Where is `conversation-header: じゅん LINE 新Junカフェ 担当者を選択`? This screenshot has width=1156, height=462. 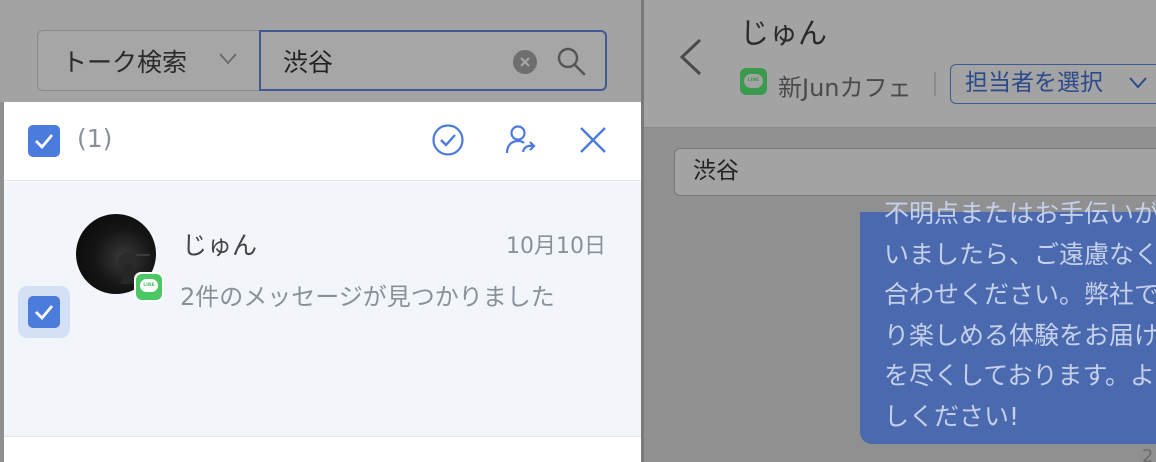
conversation-header: じゅん LINE 新Junカフェ 担当者を選択 is located at coordinates (900, 64).